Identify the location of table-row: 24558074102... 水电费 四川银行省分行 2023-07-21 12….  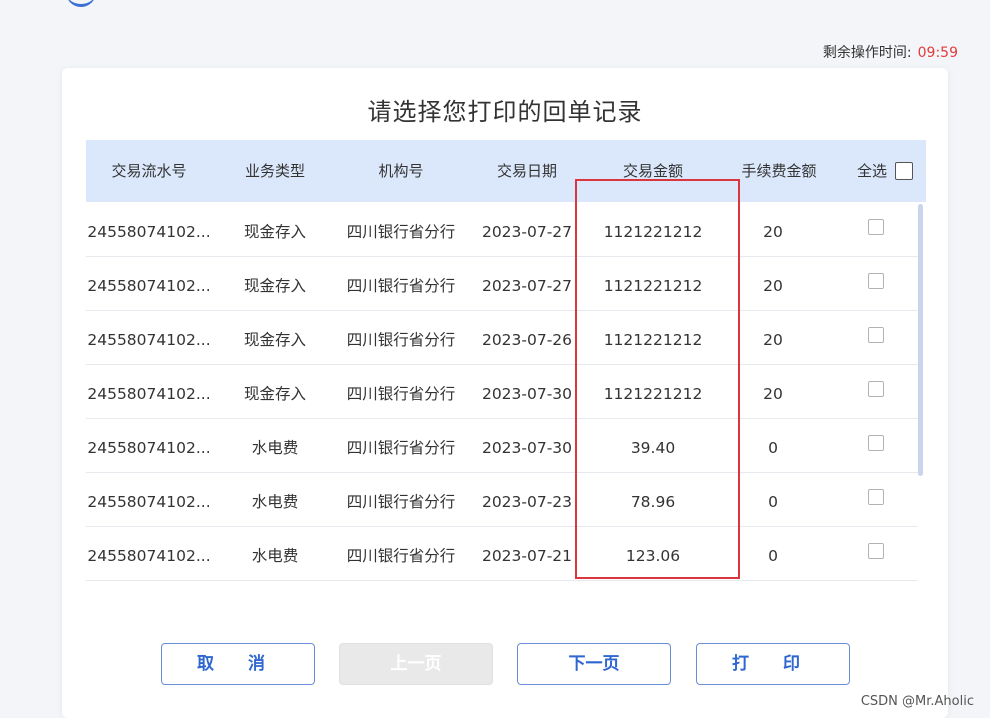
(502, 553).